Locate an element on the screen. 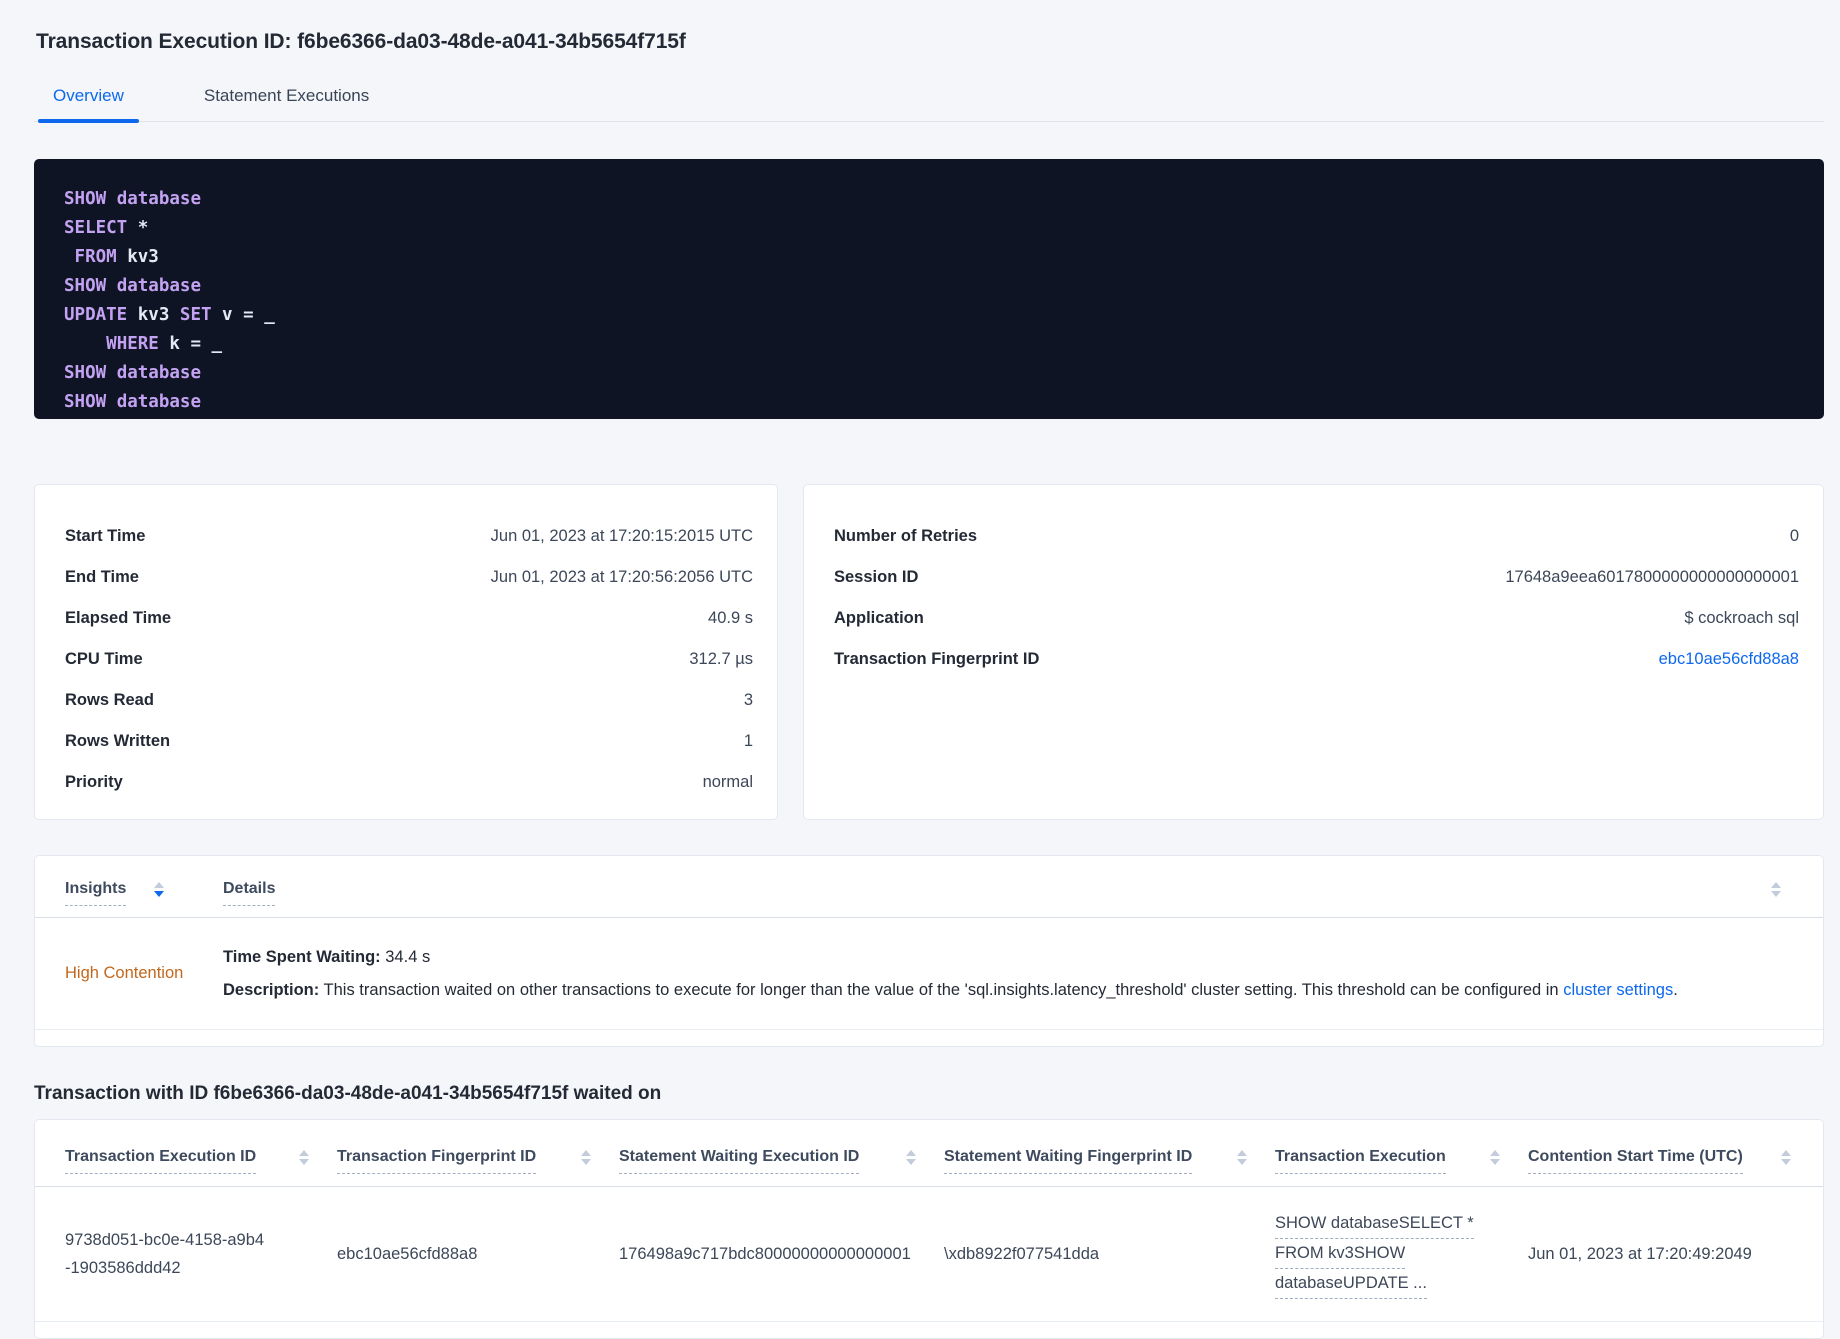  stat-label: End Time is located at coordinates (102, 577).